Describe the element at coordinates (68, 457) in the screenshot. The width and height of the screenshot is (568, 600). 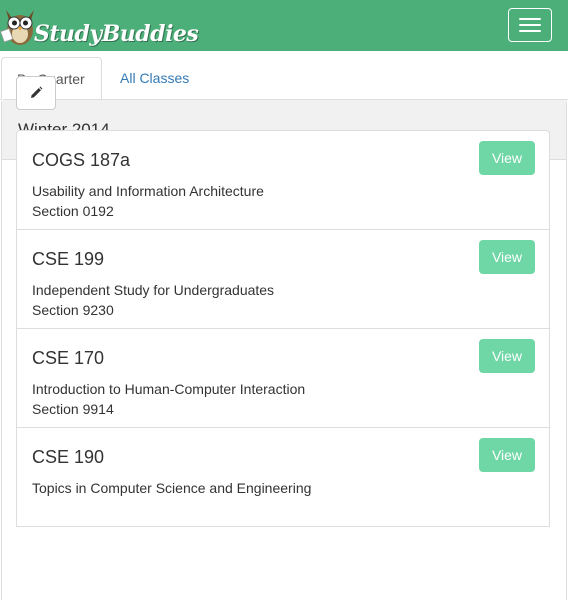
I see `class-code: CSE 190` at that location.